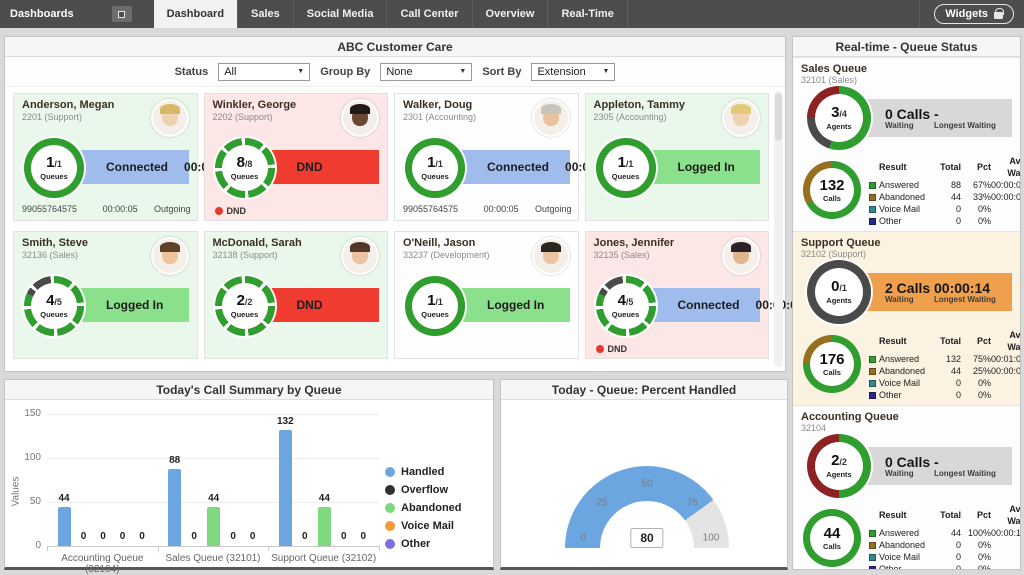 This screenshot has width=1024, height=575. What do you see at coordinates (944, 359) in the screenshot?
I see `table-row: Answered 132 75%00:01:05` at bounding box center [944, 359].